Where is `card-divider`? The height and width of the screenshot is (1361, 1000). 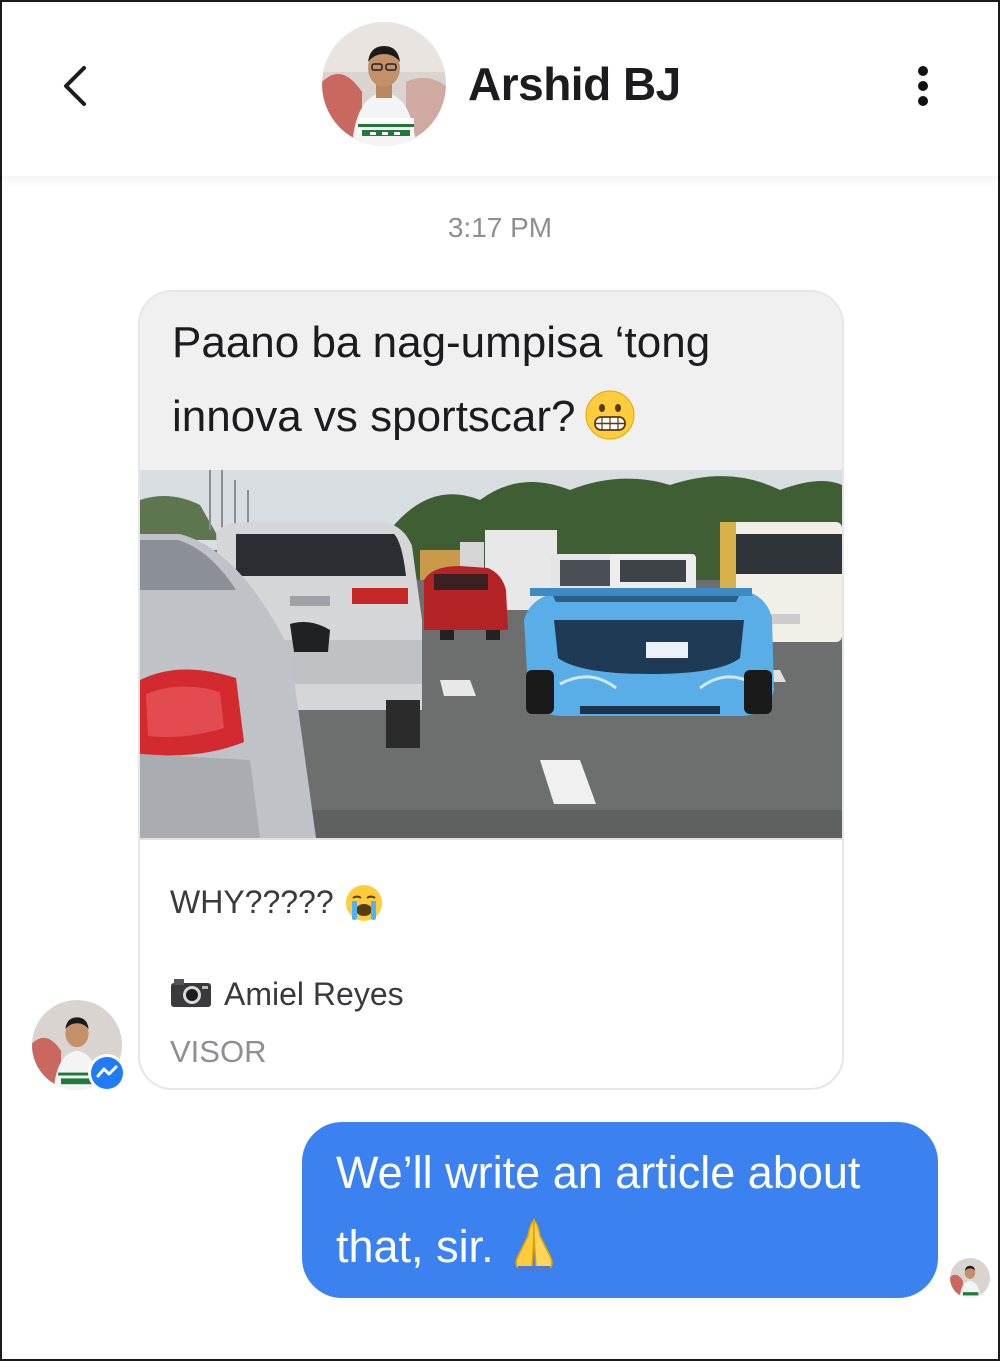 card-divider is located at coordinates (491, 839).